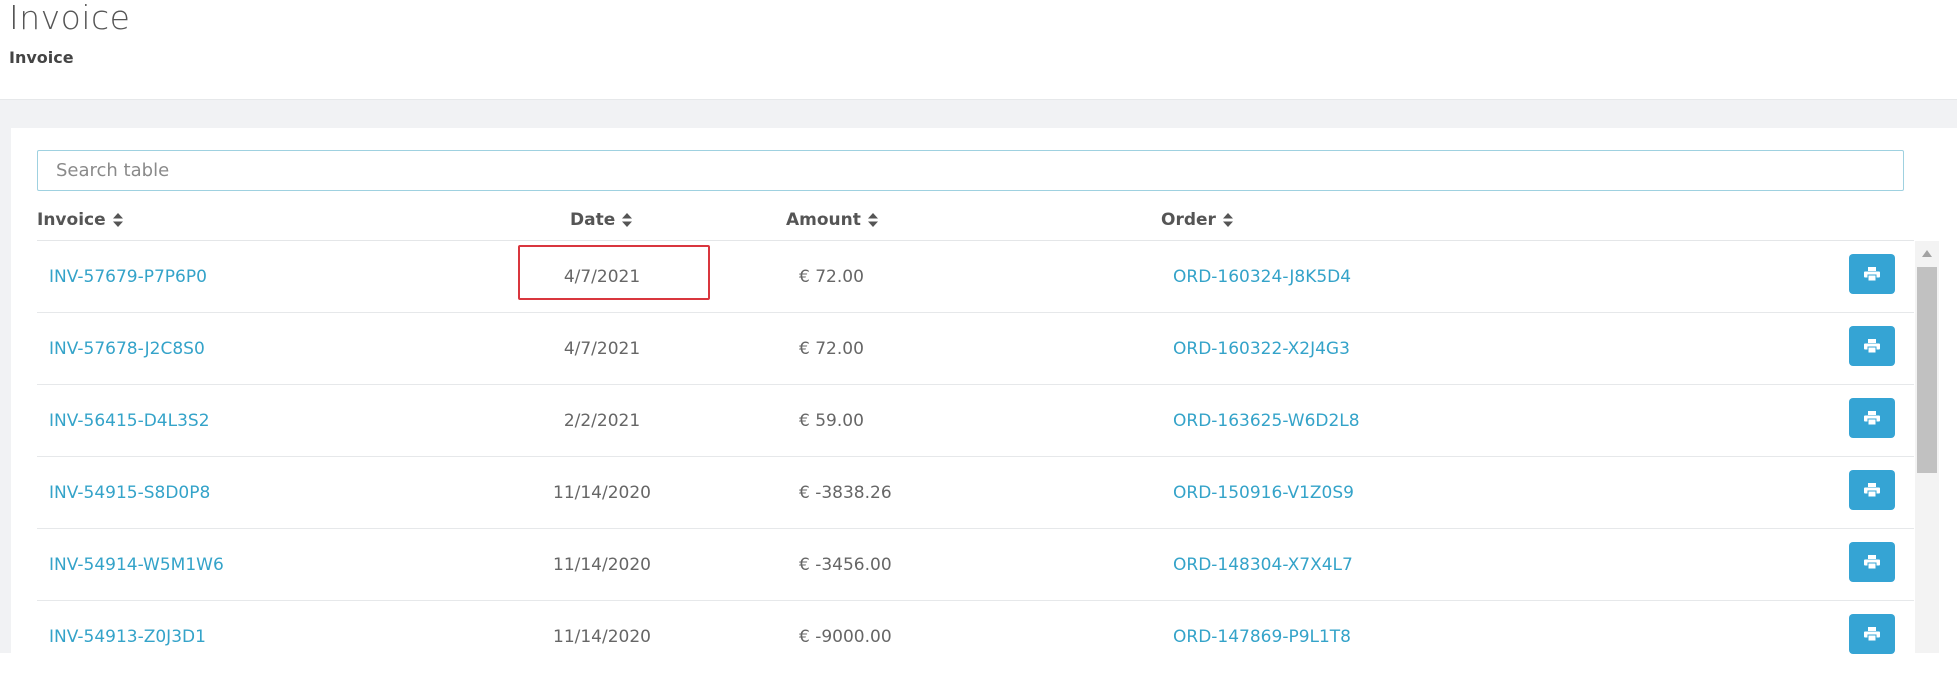 The image size is (1957, 673). What do you see at coordinates (41, 57) in the screenshot?
I see `breadcrumb: Invoice` at bounding box center [41, 57].